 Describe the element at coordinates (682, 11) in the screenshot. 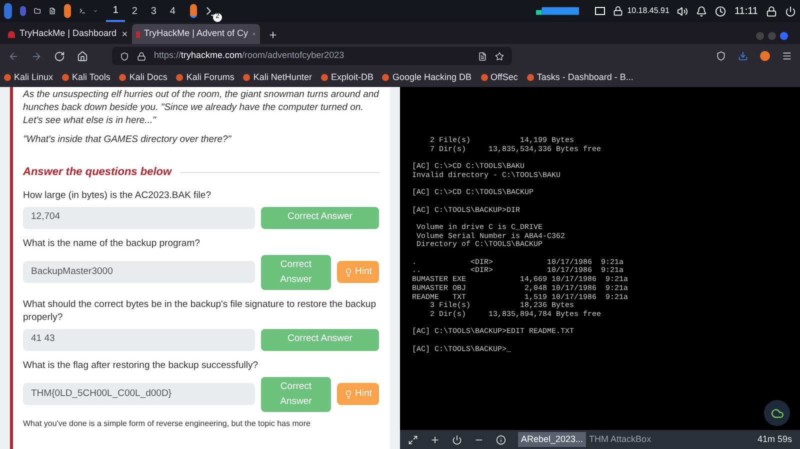

I see `volume-icon` at that location.